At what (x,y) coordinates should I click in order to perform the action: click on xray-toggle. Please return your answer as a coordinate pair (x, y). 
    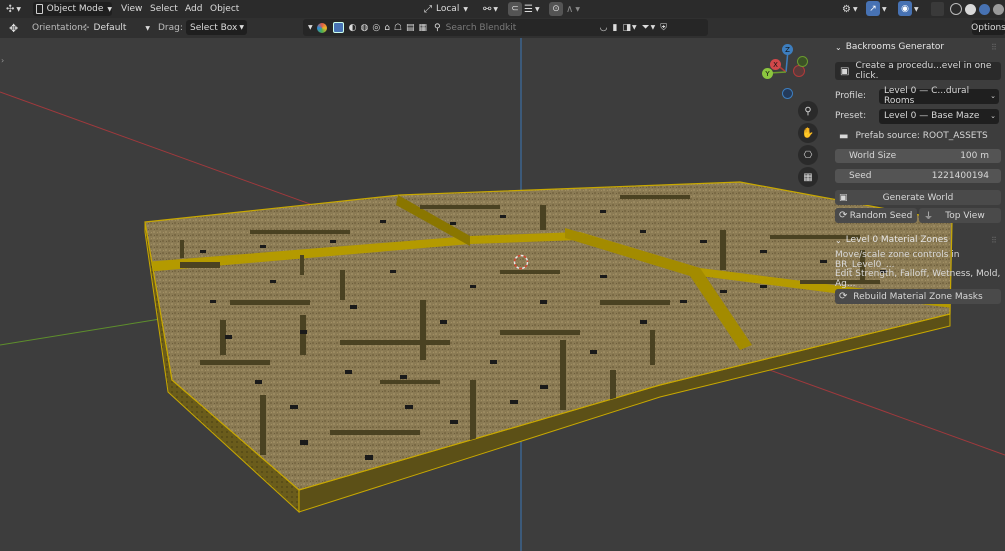
    Looking at the image, I should click on (937, 9).